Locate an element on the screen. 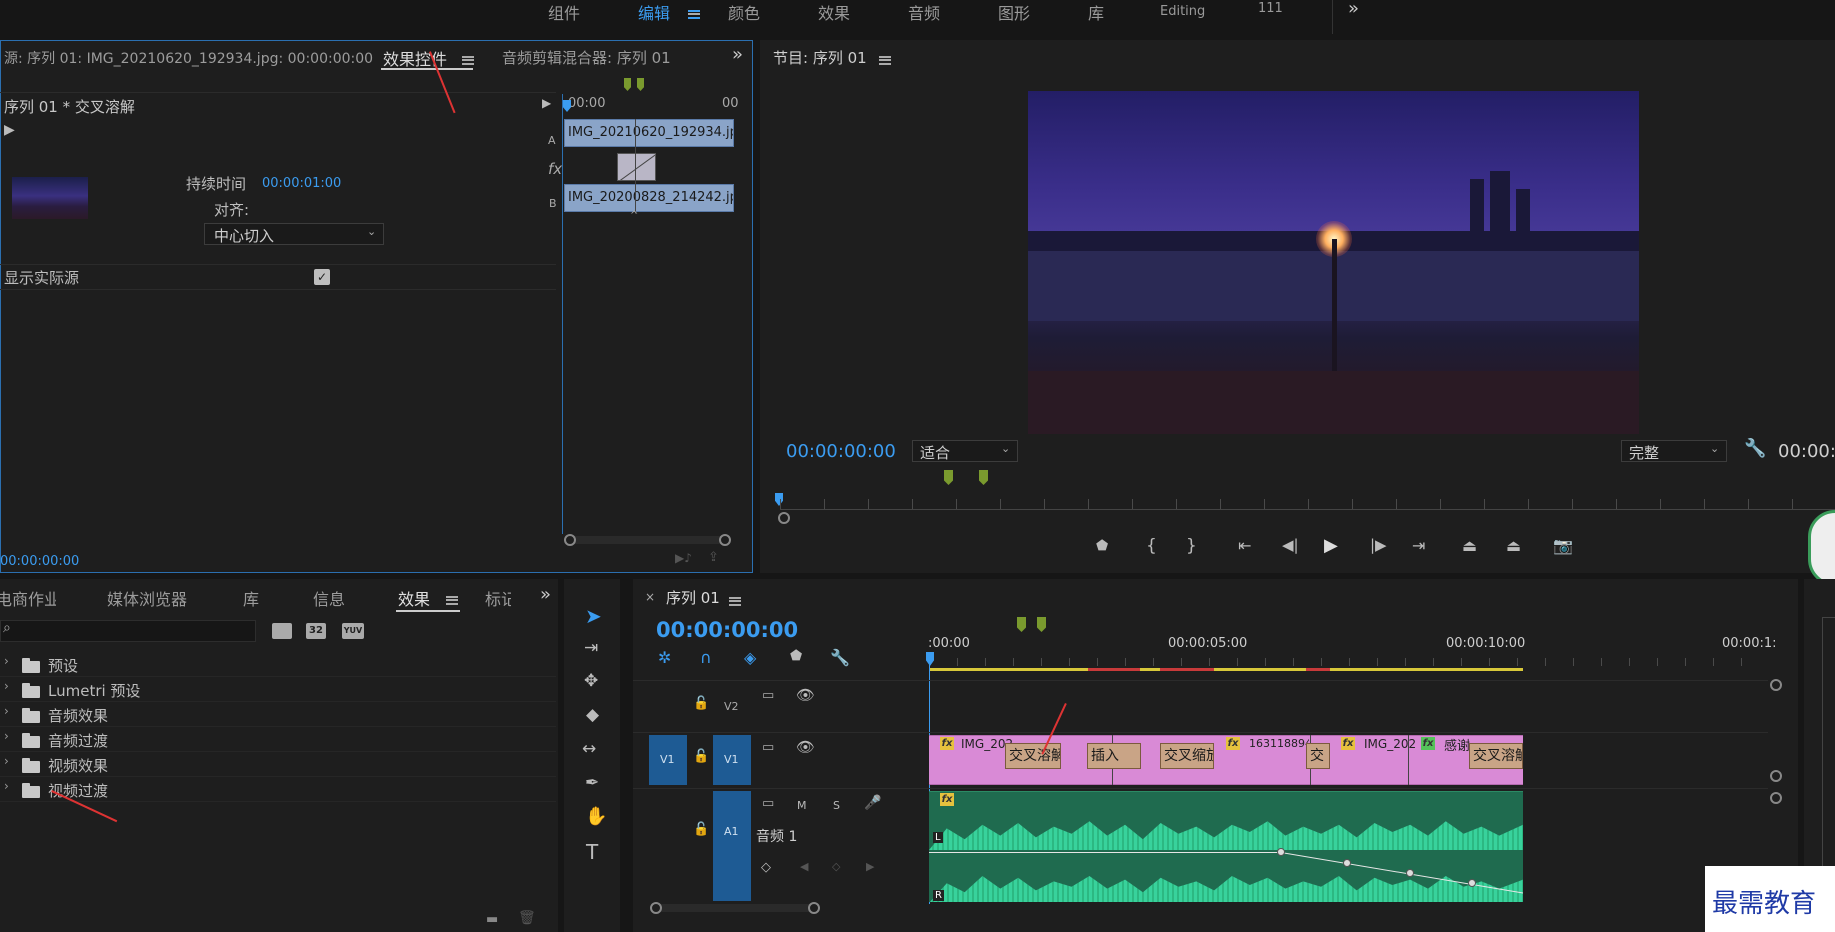  razor-tool-icon: ◆ is located at coordinates (592, 715).